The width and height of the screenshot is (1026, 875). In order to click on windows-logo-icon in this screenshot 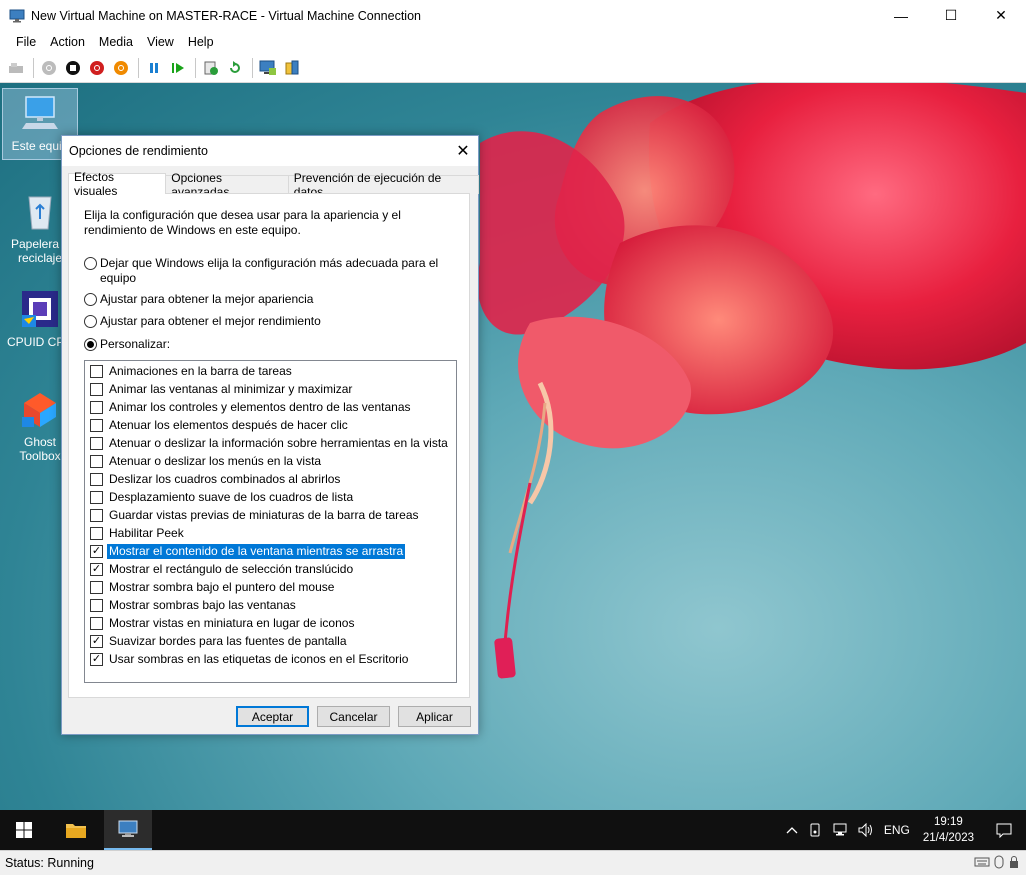, I will do `click(24, 830)`.